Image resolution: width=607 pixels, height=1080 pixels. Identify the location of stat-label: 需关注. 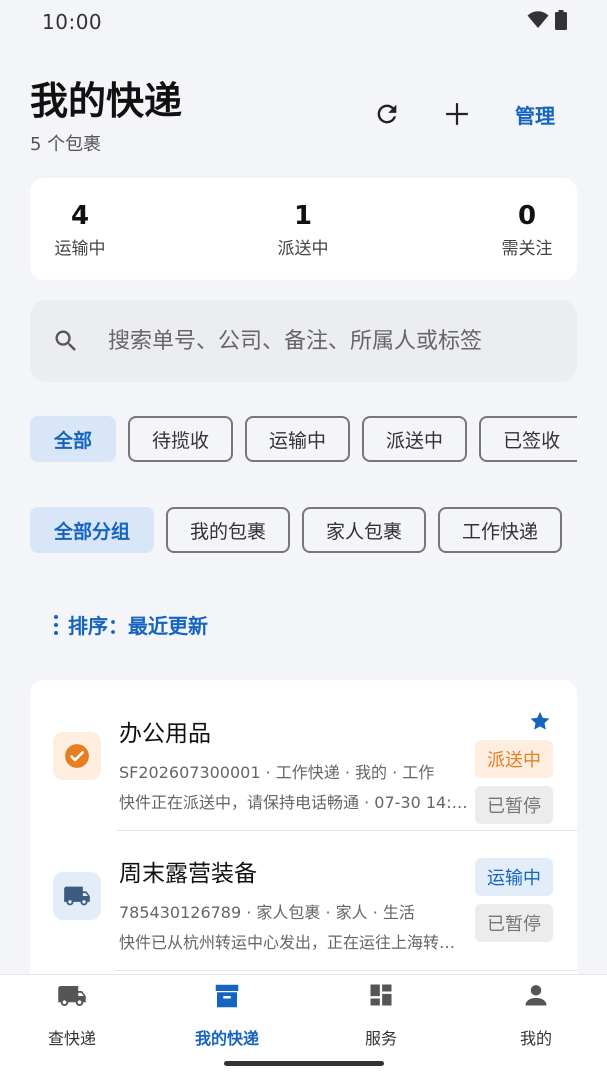
(527, 249).